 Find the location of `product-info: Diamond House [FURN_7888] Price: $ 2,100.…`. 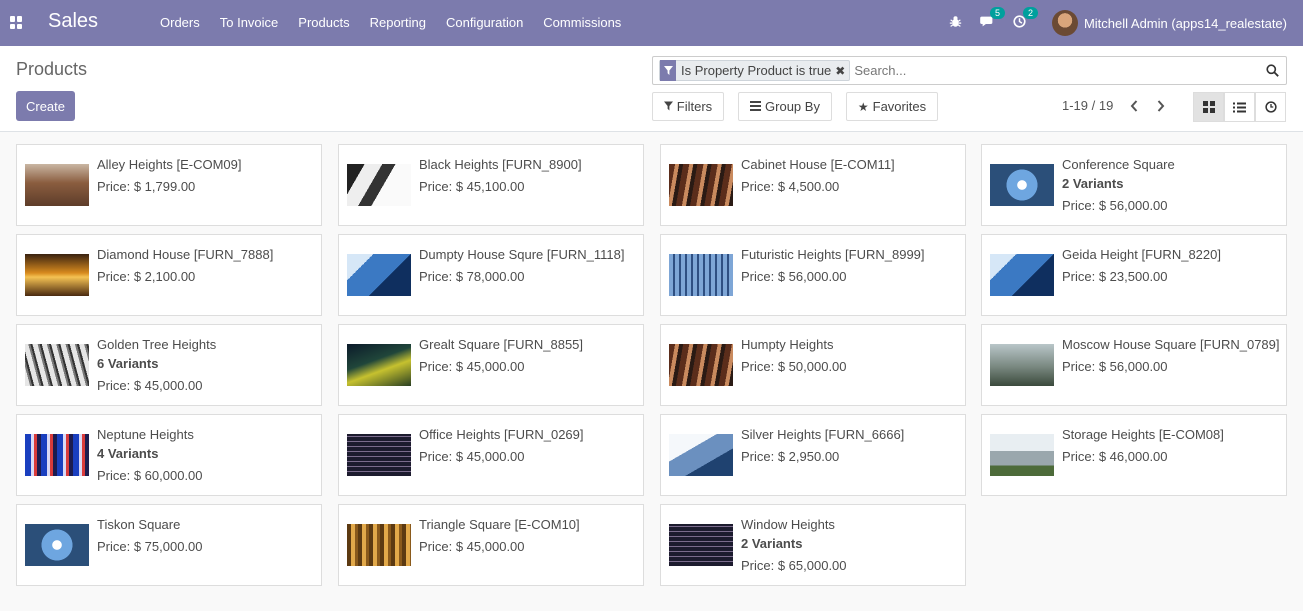

product-info: Diamond House [FURN_7888] Price: $ 2,100.… is located at coordinates (207, 265).